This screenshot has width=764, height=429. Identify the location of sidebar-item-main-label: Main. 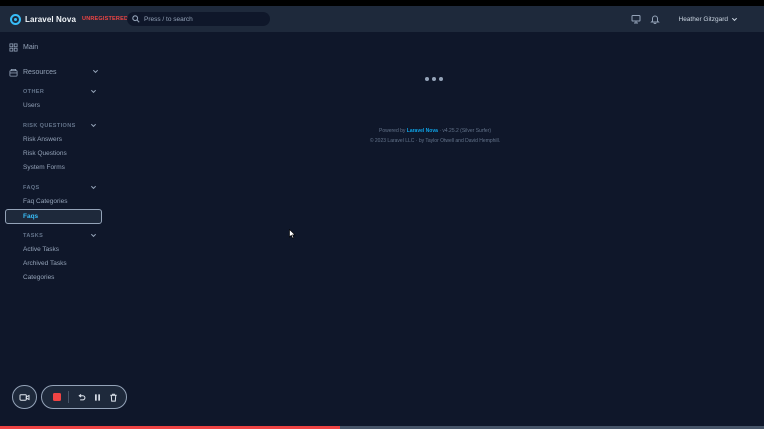
(31, 47).